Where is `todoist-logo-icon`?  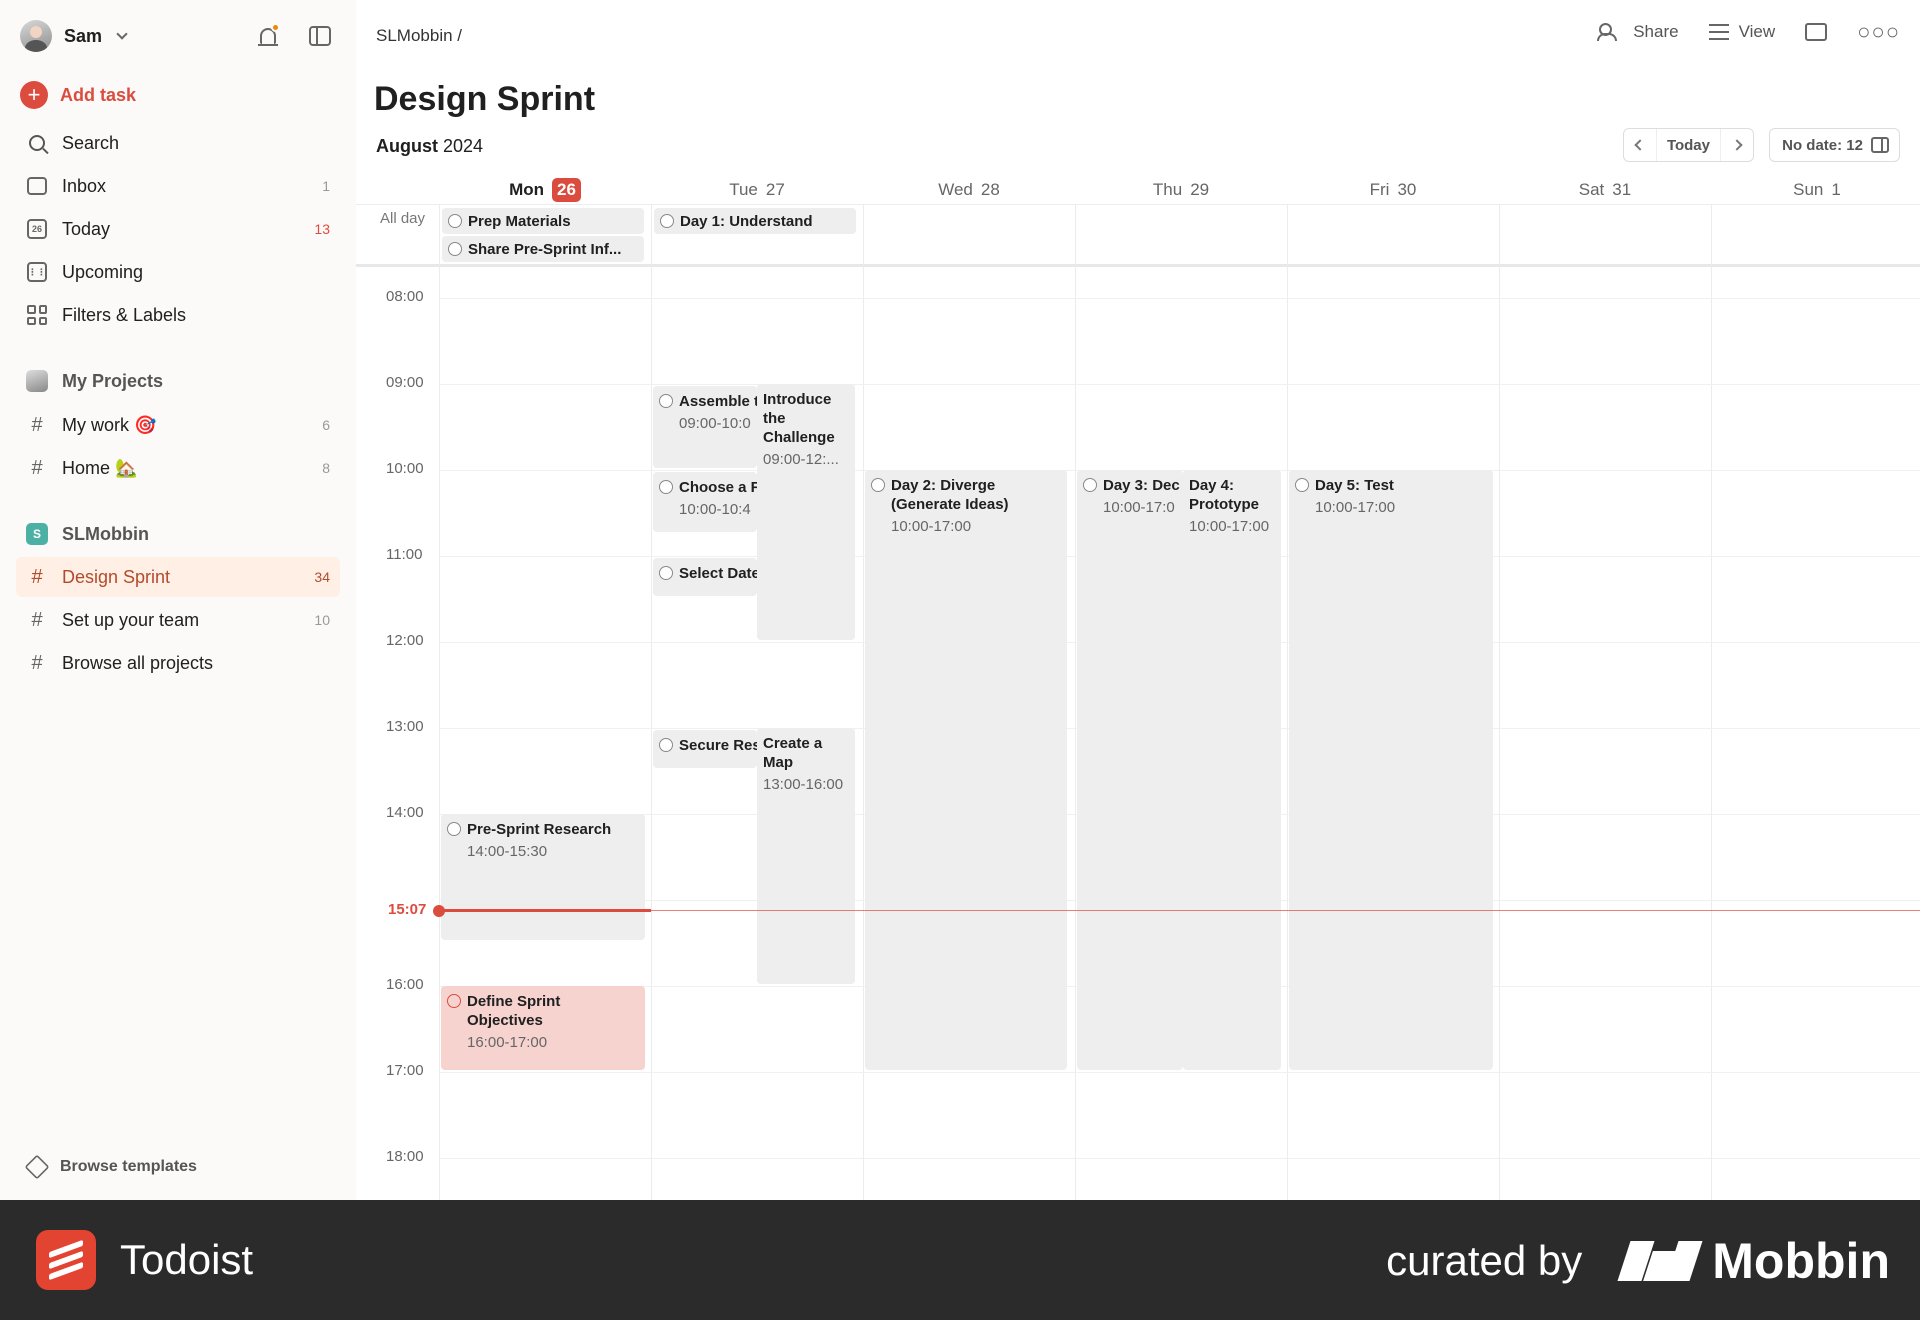
todoist-logo-icon is located at coordinates (66, 1260).